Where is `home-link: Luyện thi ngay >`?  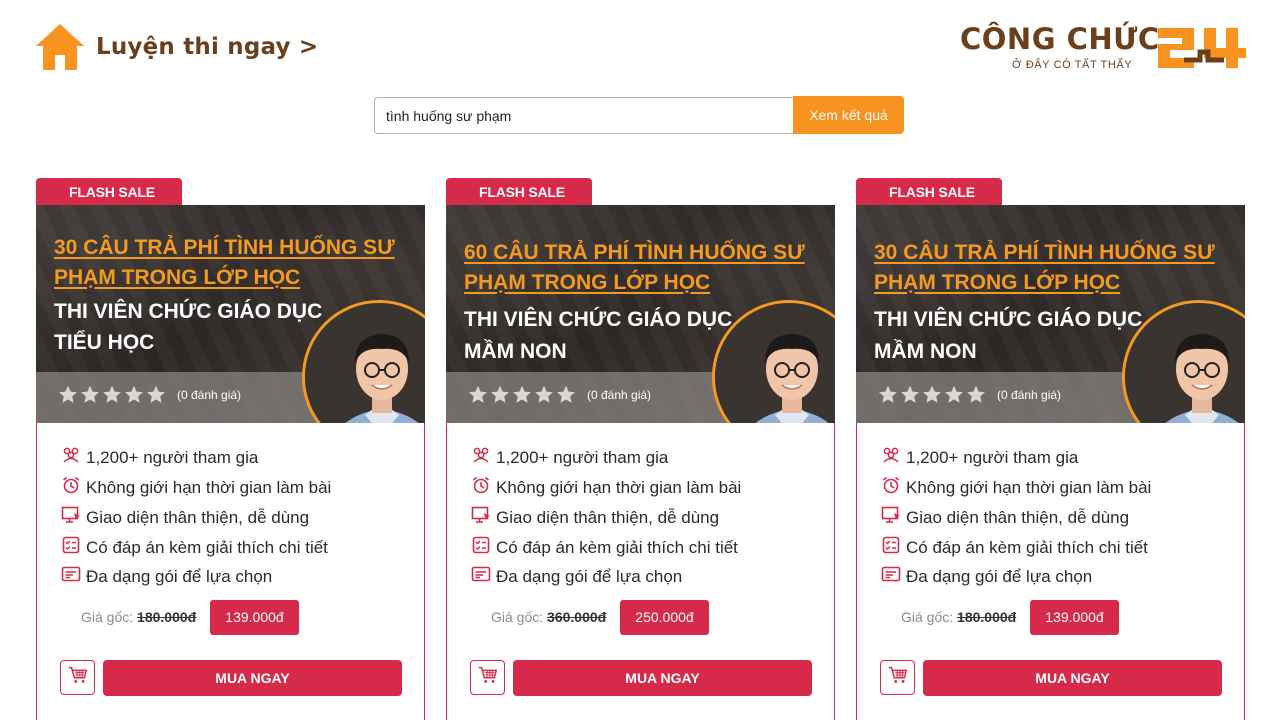 home-link: Luyện thi ngay > is located at coordinates (176, 47).